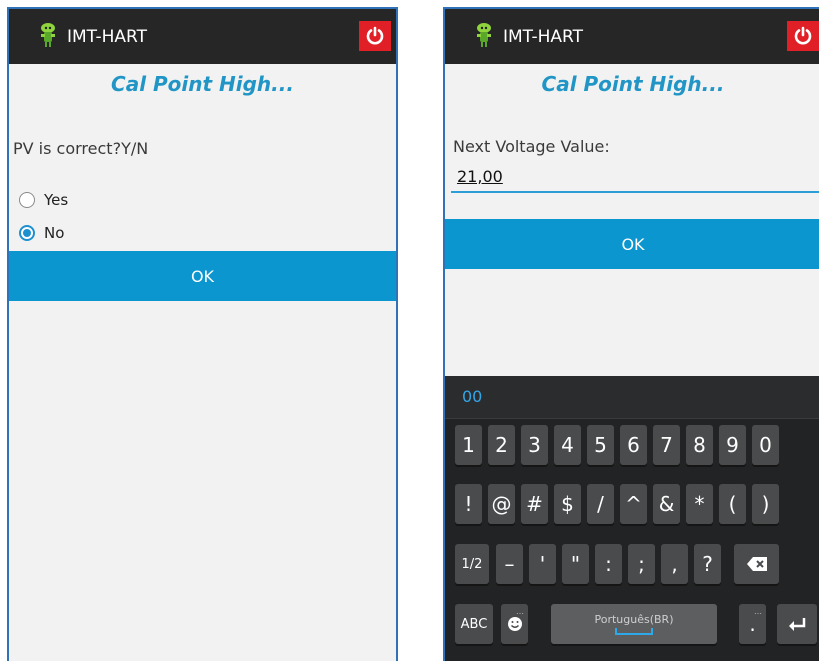 This screenshot has height=661, width=819. I want to click on key-apostrophe: ', so click(542, 564).